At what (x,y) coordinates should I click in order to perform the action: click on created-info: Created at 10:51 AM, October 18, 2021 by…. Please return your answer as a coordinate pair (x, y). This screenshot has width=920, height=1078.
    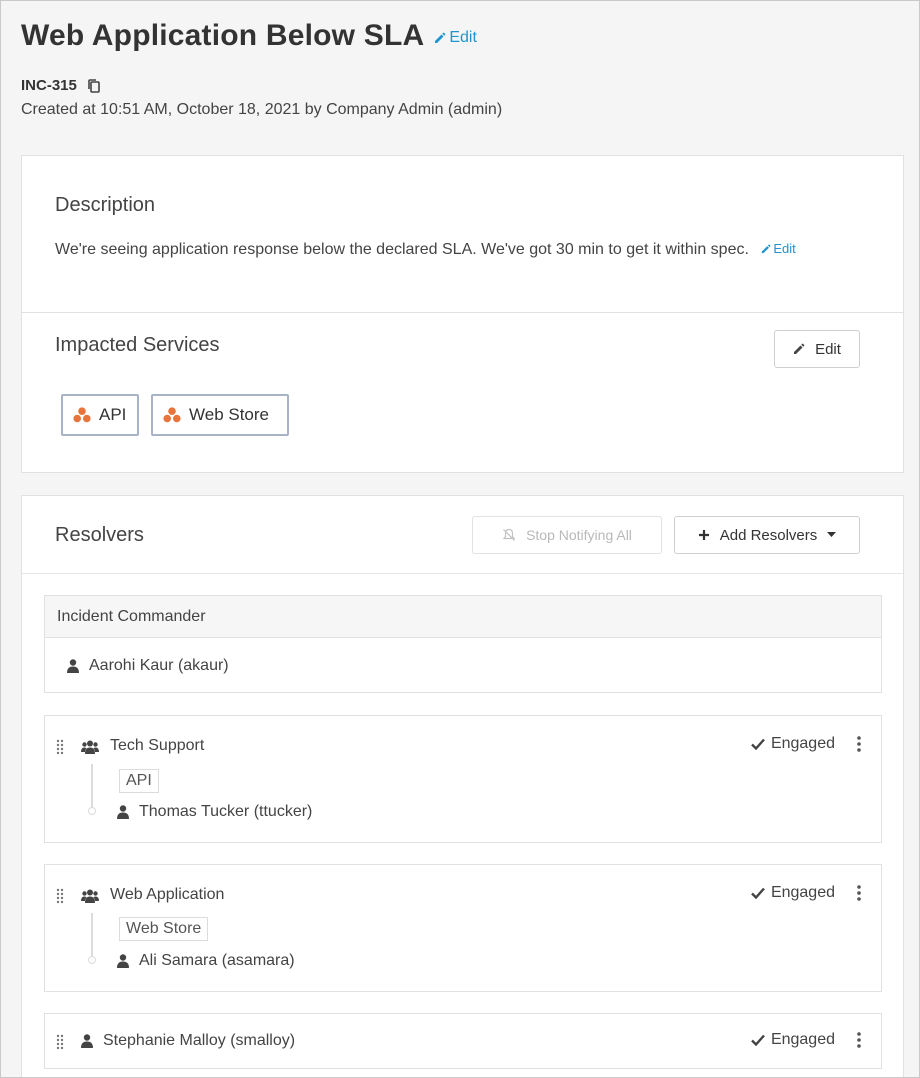
    Looking at the image, I should click on (262, 109).